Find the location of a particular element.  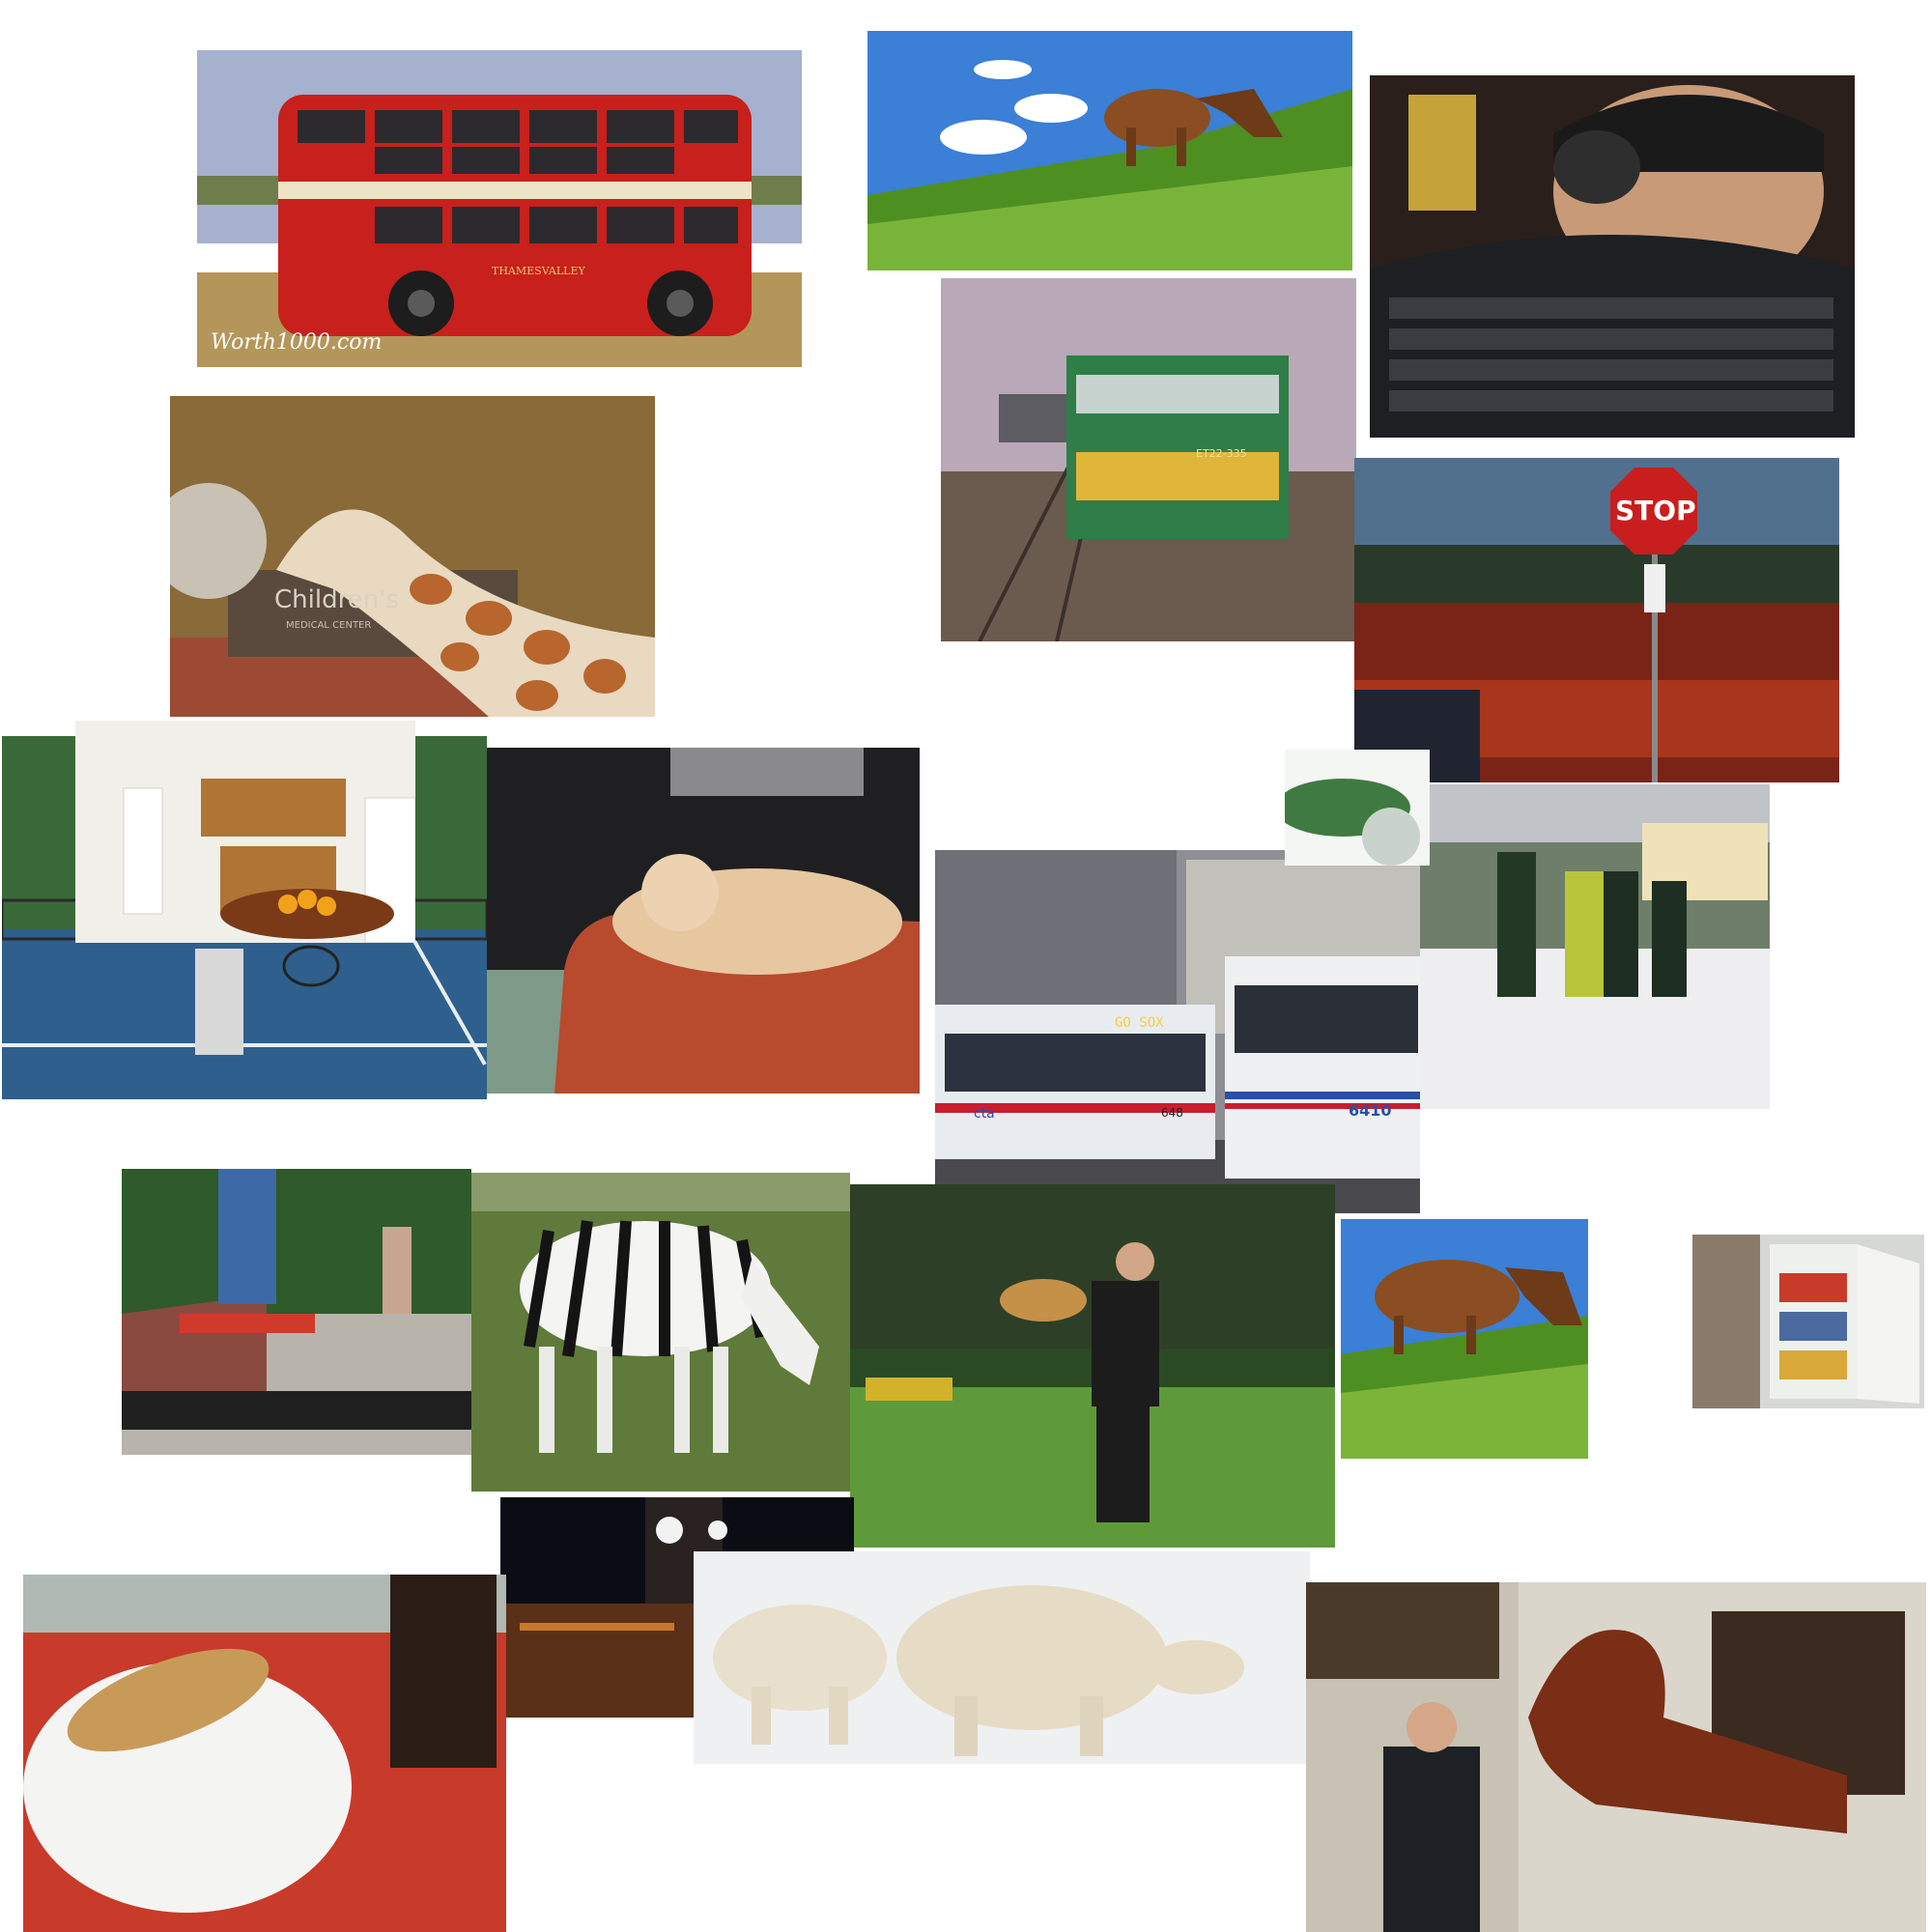

giraffe-sign-subtext: MEDICAL CENTER is located at coordinates (329, 625).